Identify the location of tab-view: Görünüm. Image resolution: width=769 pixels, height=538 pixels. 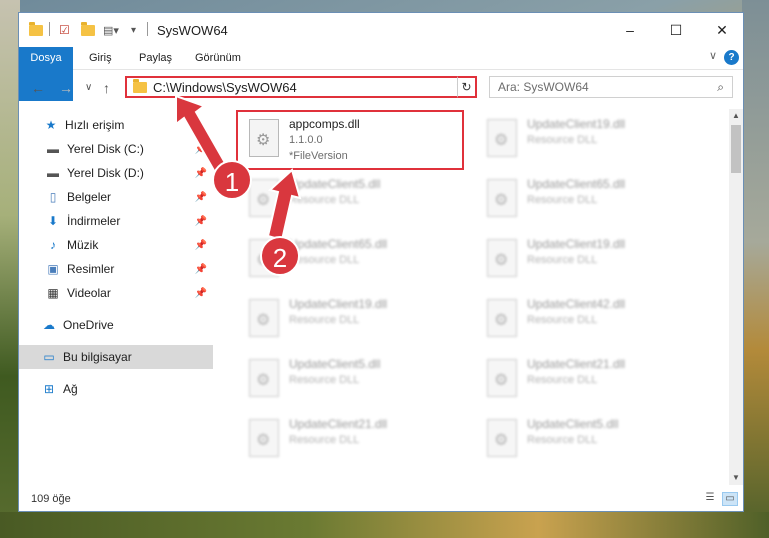
(218, 58).